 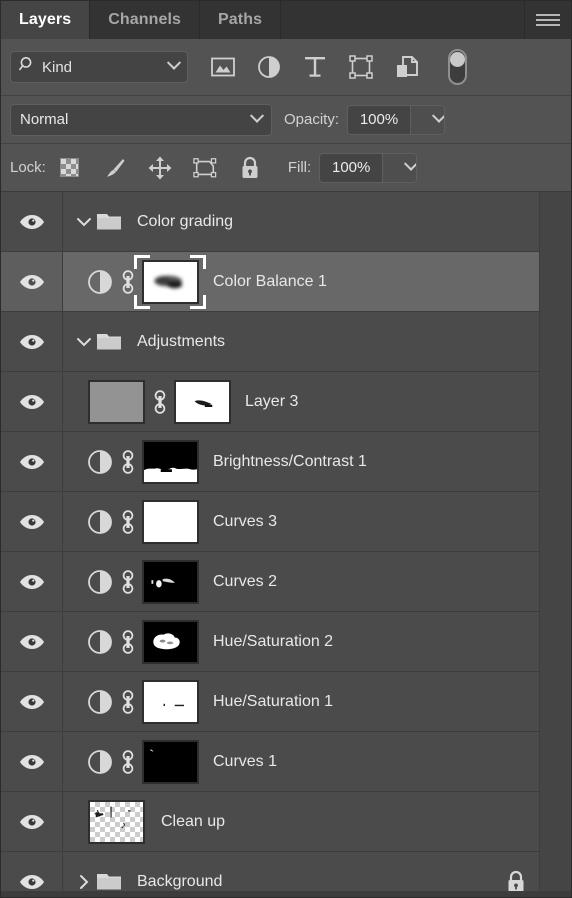 I want to click on table-row: Brightness/Contrast 1, so click(x=271, y=462).